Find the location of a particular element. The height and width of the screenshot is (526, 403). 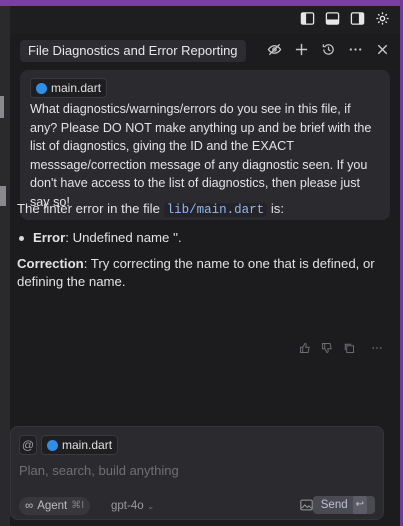

composer-file-chip: main.dart is located at coordinates (80, 445).